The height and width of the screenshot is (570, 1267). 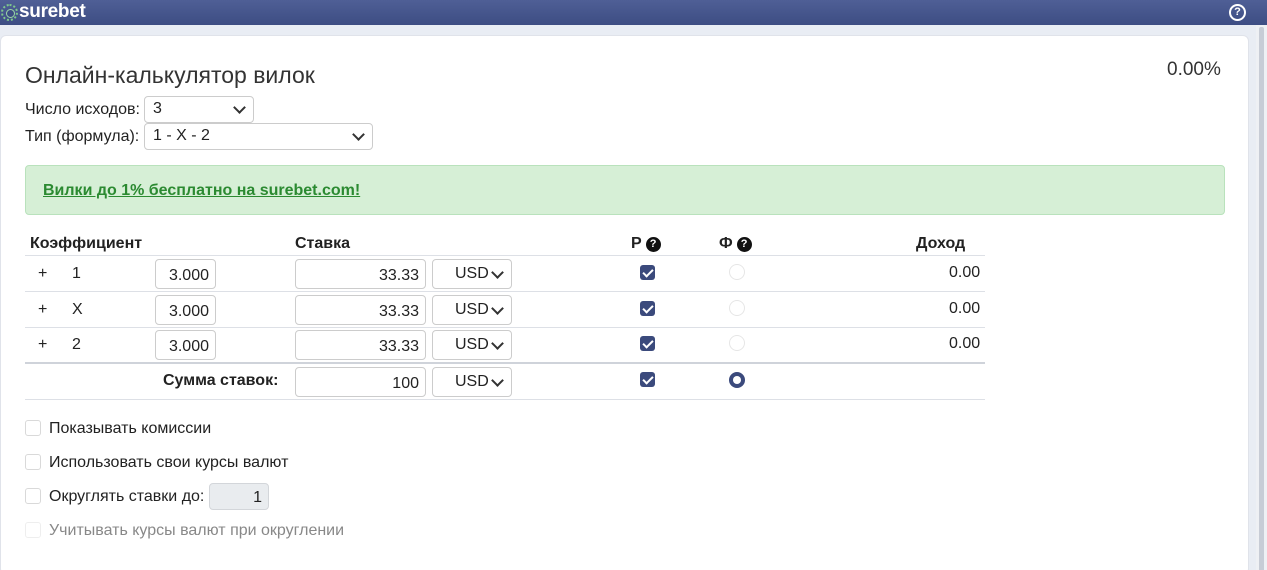 I want to click on outcome-name: 1, so click(x=76, y=273).